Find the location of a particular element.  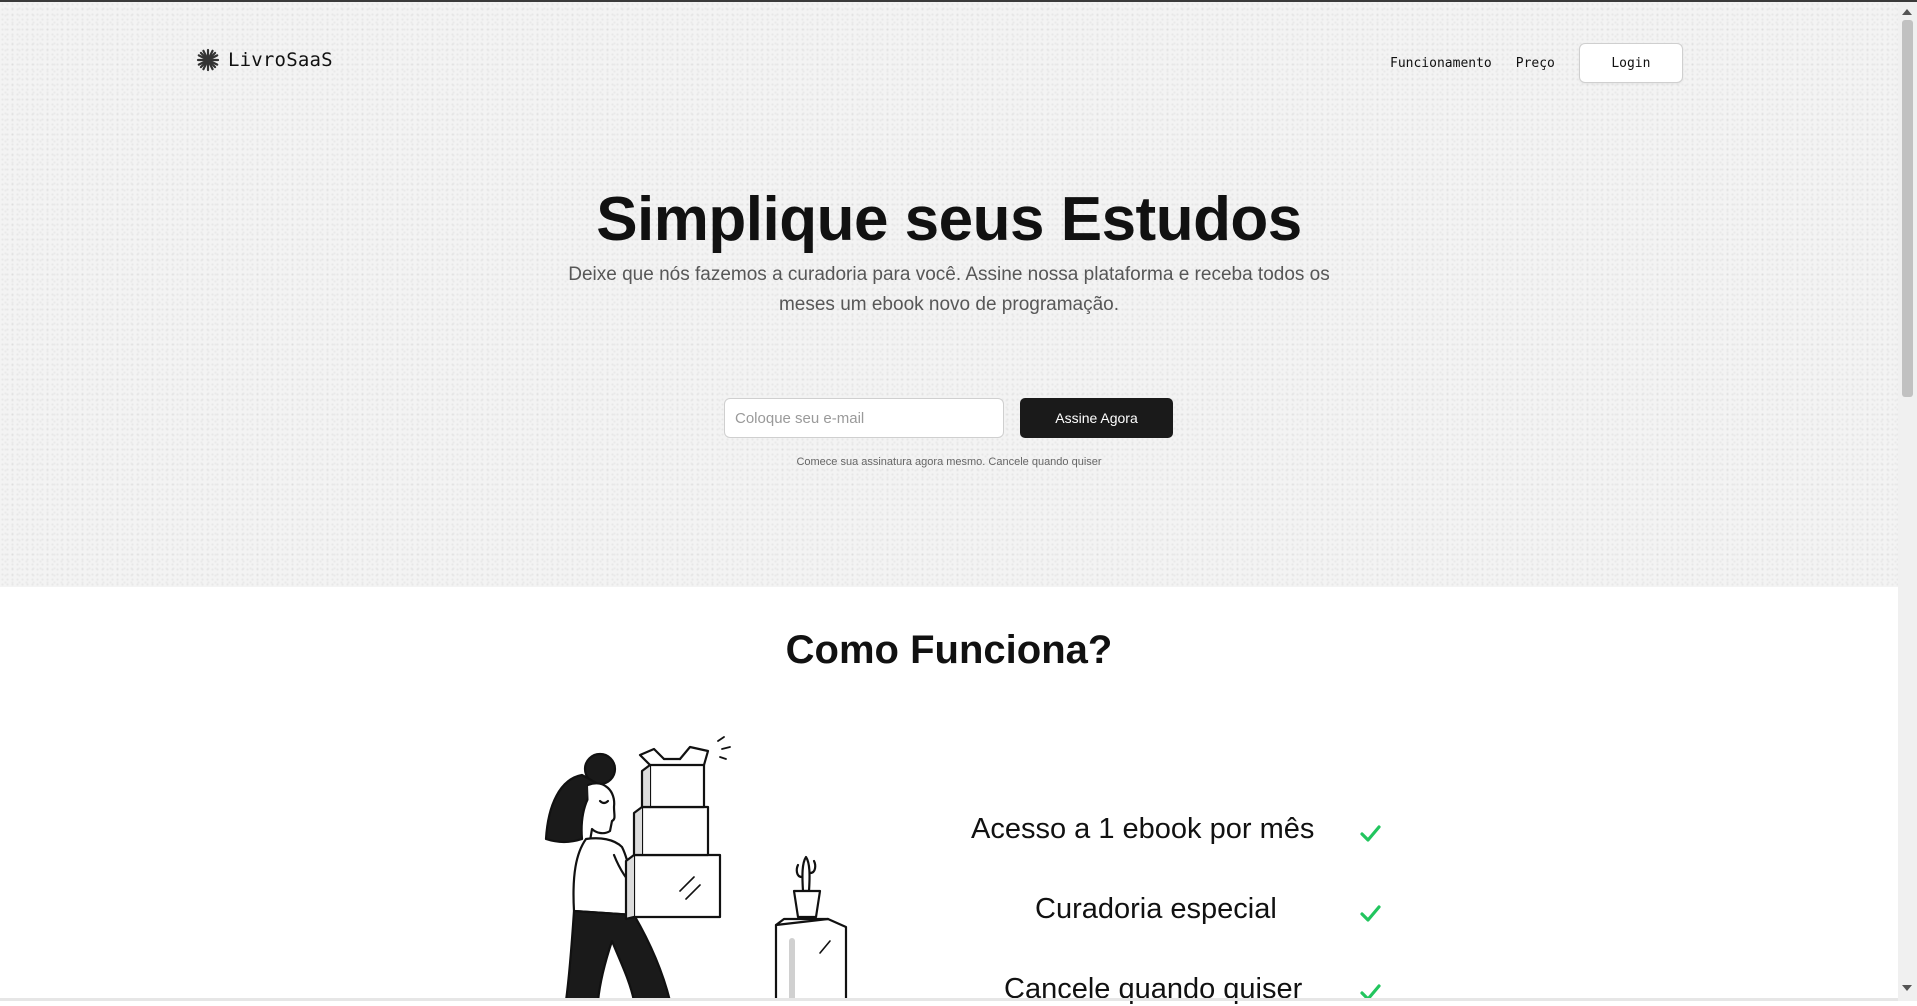

scrollbar-thumb is located at coordinates (1907, 208).